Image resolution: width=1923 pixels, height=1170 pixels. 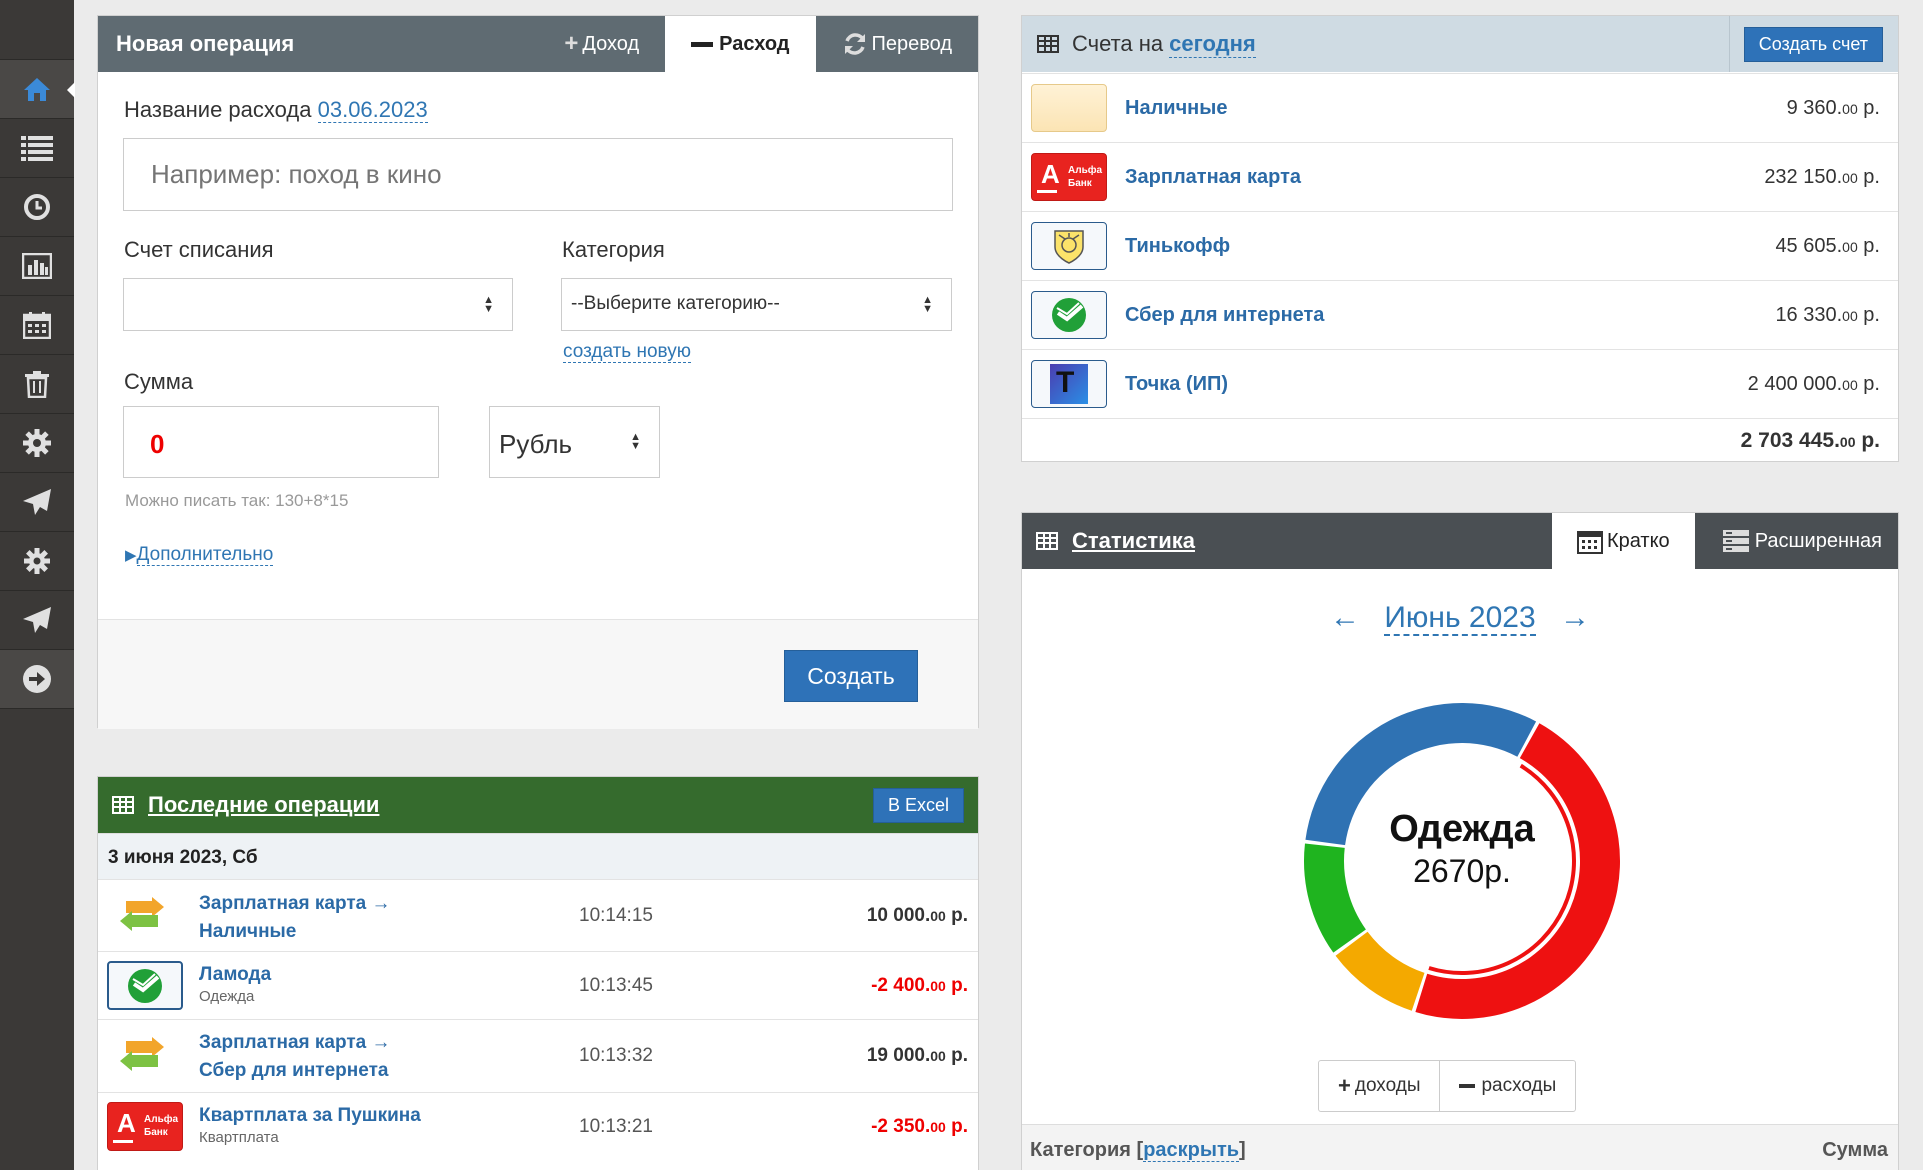 I want to click on account-label: Счет списания, so click(x=199, y=249).